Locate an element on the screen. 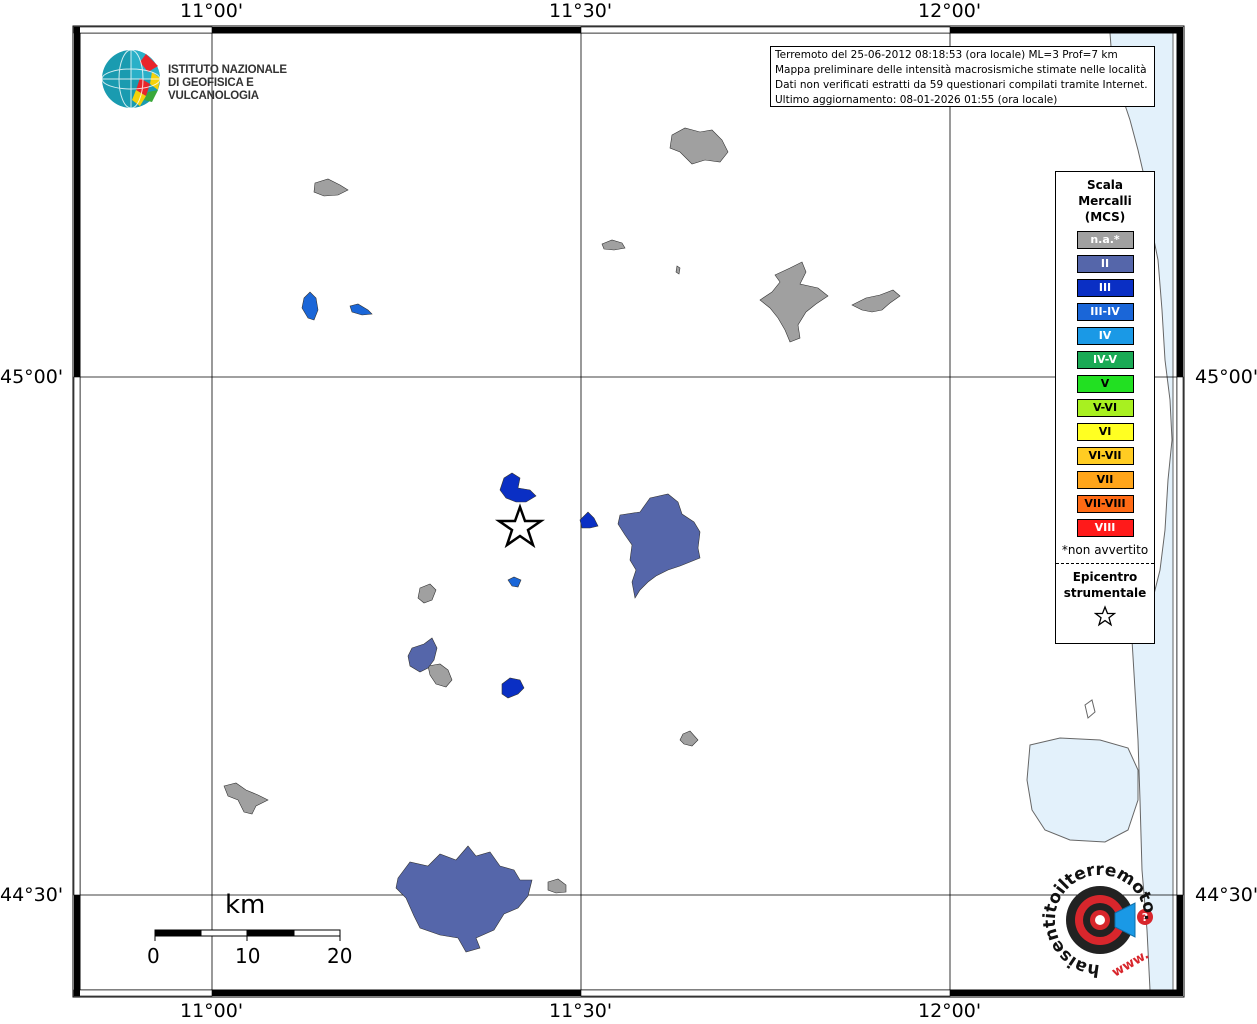 The width and height of the screenshot is (1257, 1024). legend-item: VIII is located at coordinates (1105, 528).